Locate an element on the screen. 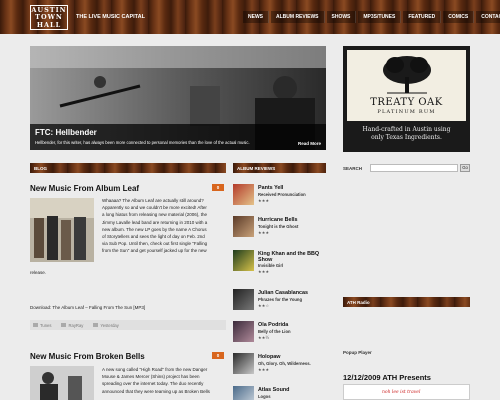 This screenshot has height=400, width=500. album-subtitle: Received Pronunciation is located at coordinates (282, 194).